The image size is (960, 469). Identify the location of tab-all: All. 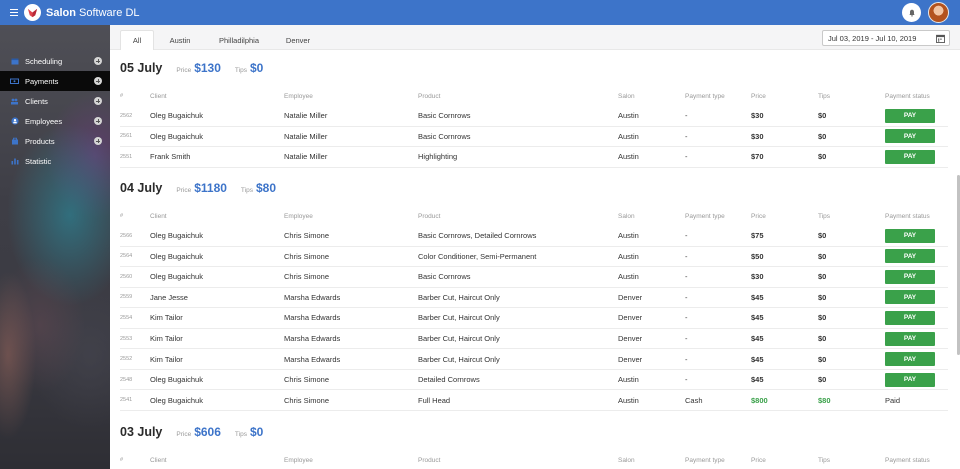
(137, 40).